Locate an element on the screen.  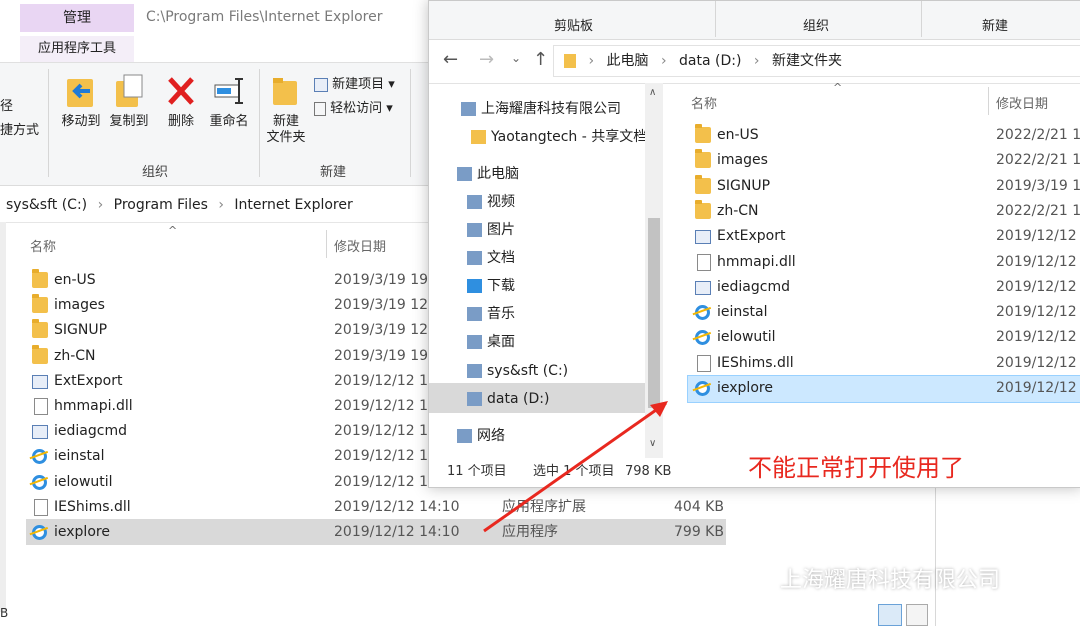
nav-item: Yaotangtech - 共享文档 is located at coordinates (538, 137).